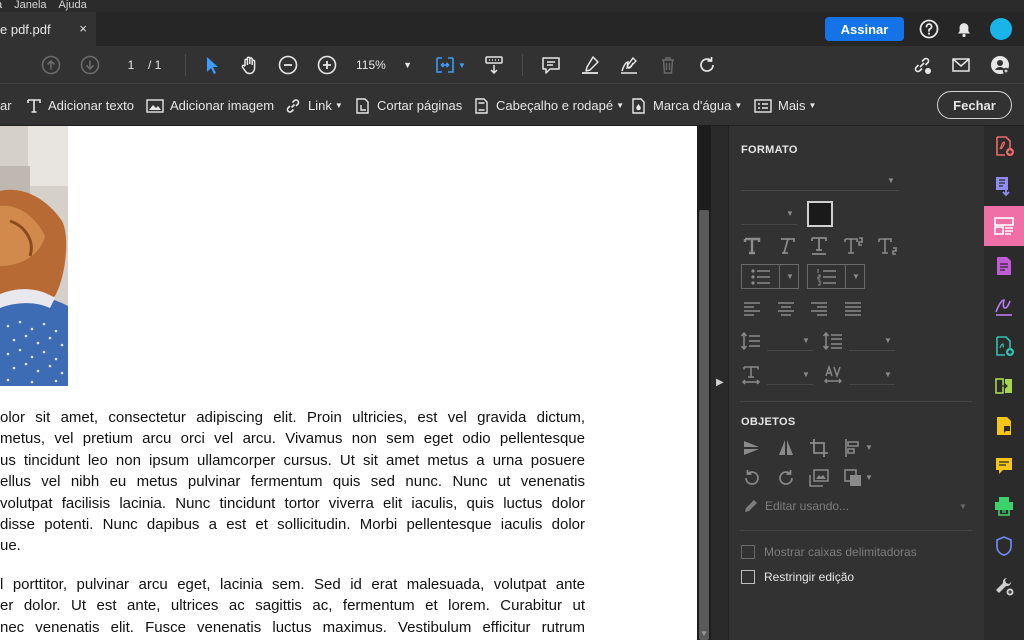  Describe the element at coordinates (704, 633) in the screenshot. I see `scroll-down-icon: ▼` at that location.